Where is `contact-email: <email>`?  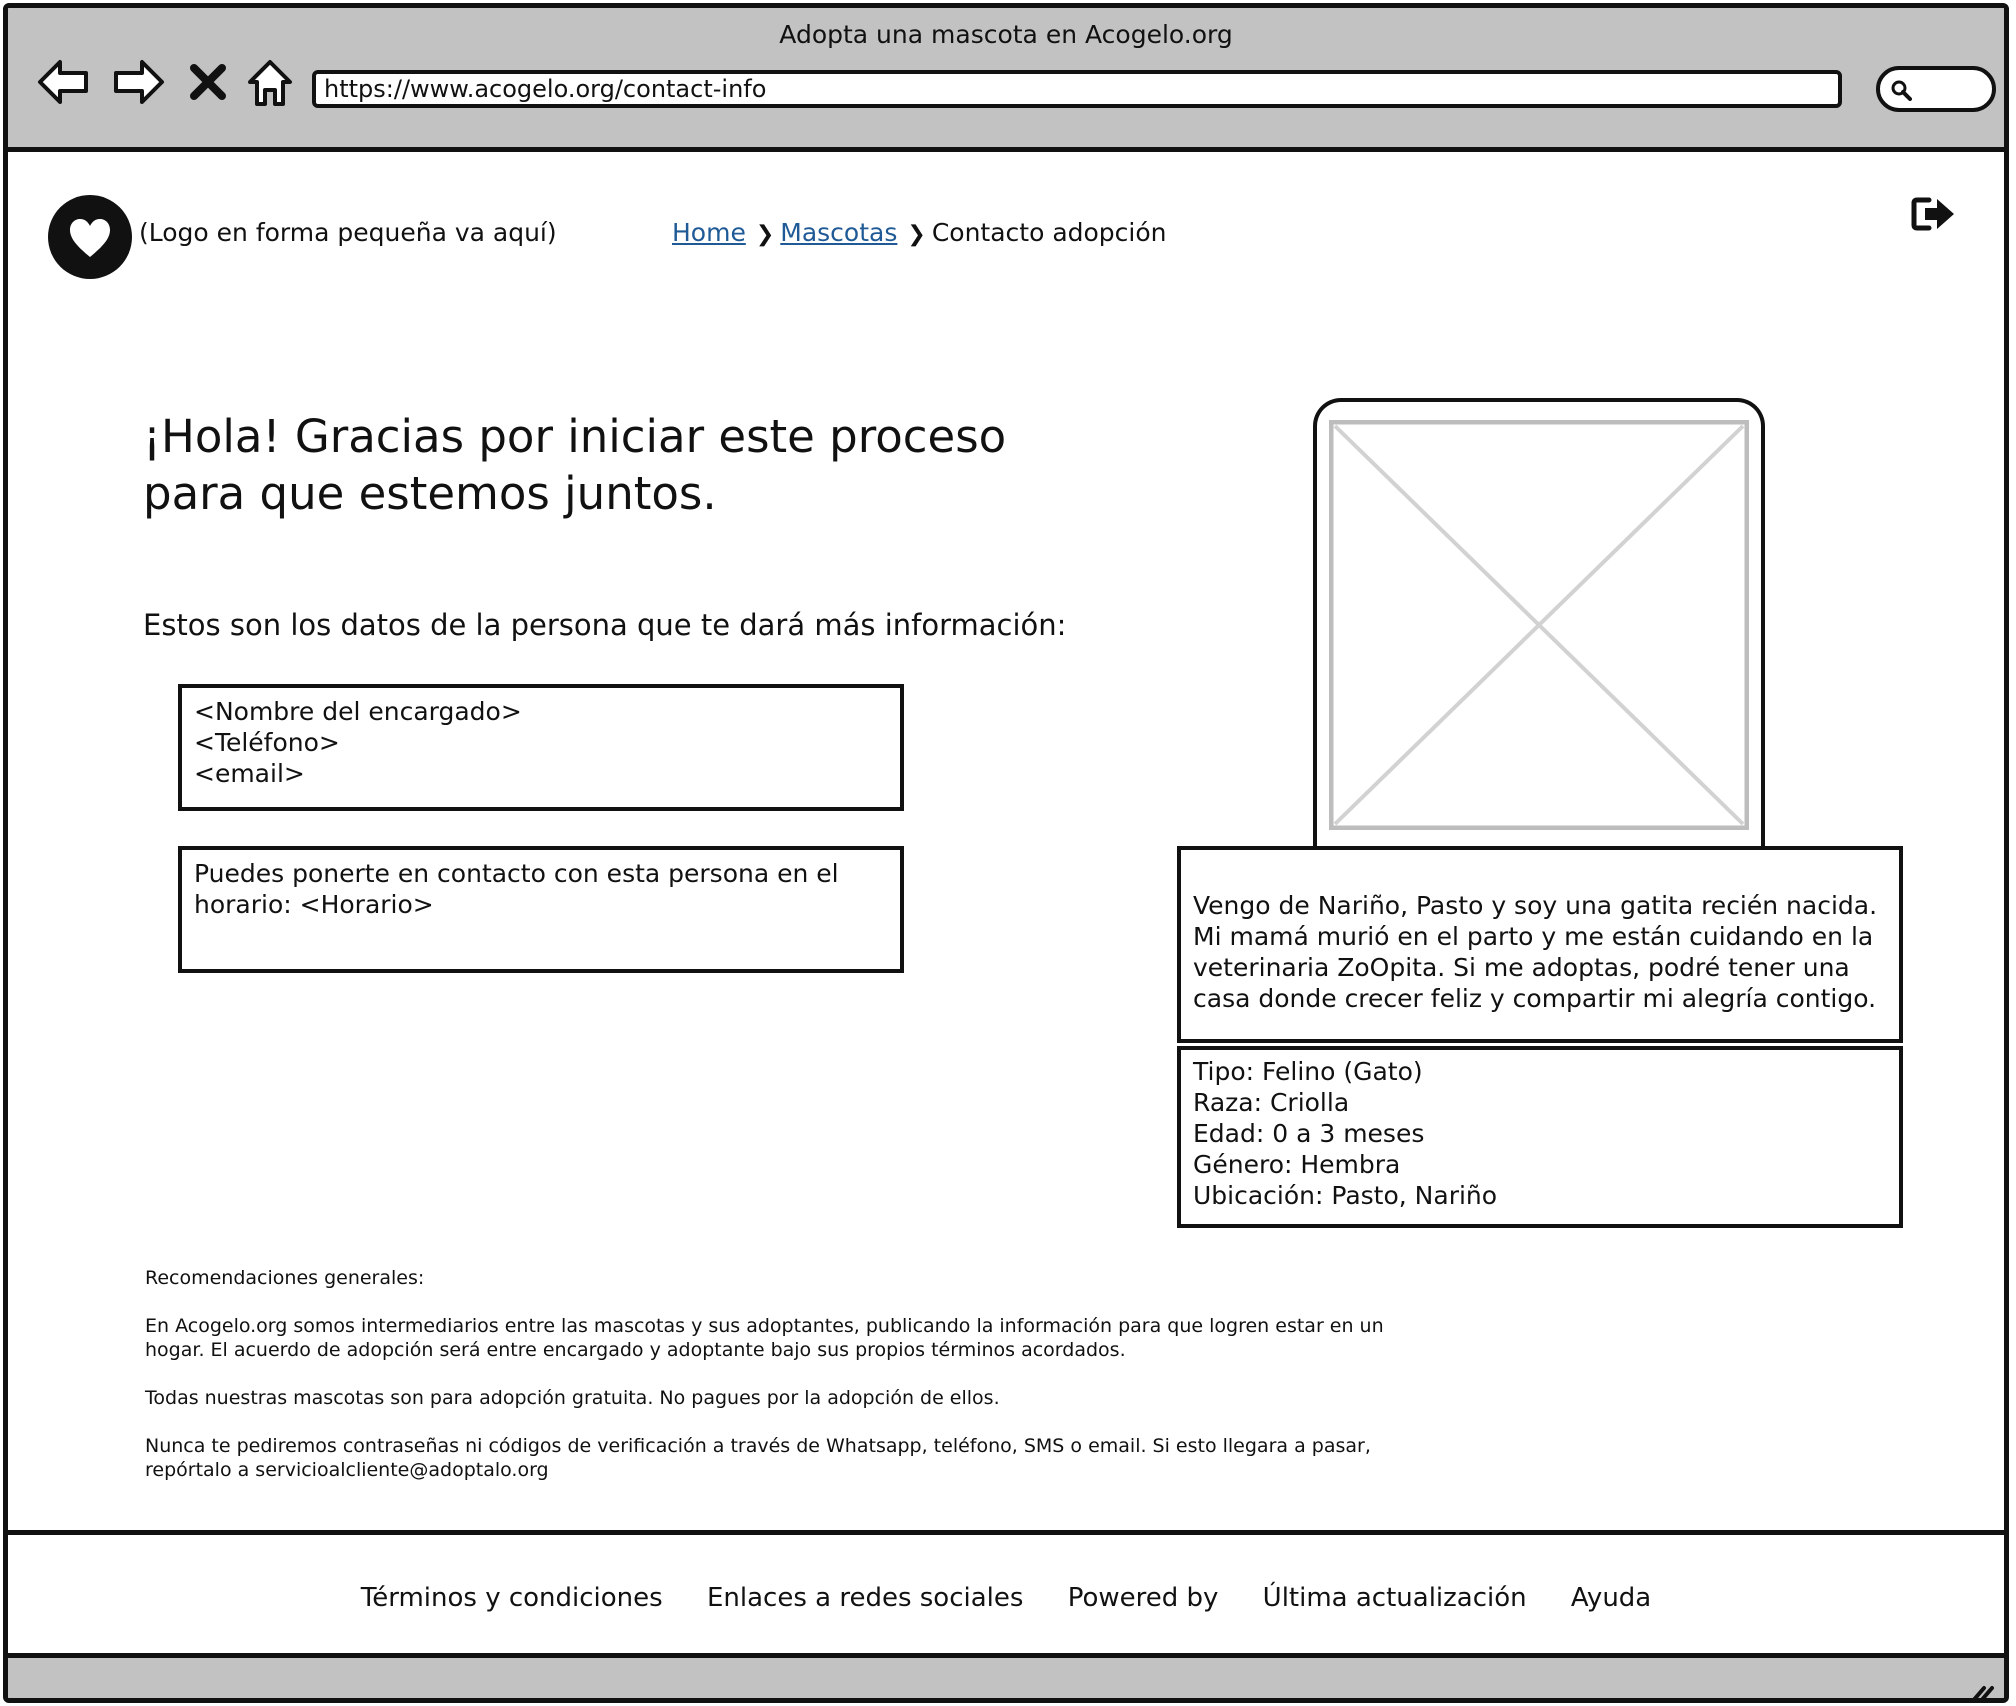
contact-email: <email> is located at coordinates (249, 773).